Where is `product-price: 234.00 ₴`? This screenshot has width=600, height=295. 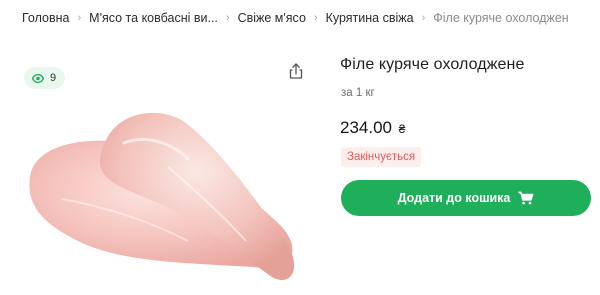
product-price: 234.00 ₴ is located at coordinates (372, 128).